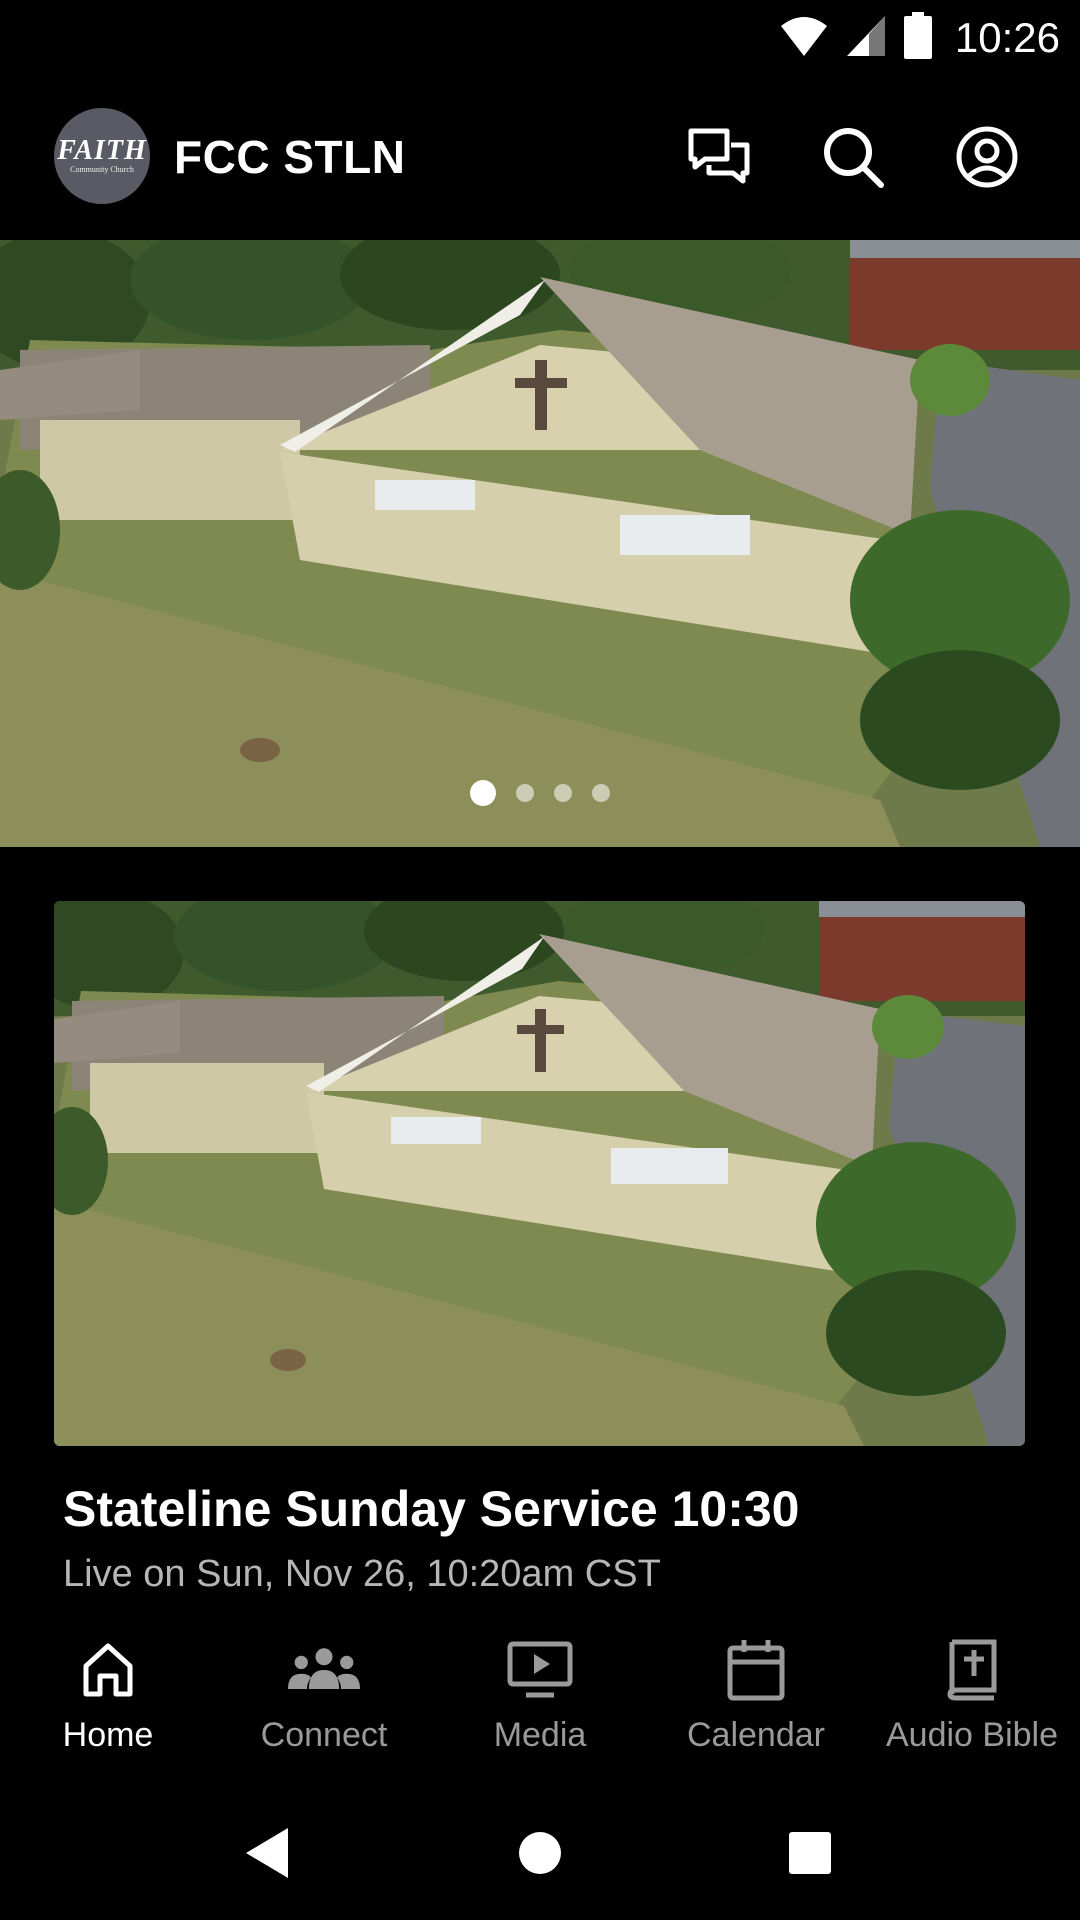  I want to click on back-icon, so click(267, 1853).